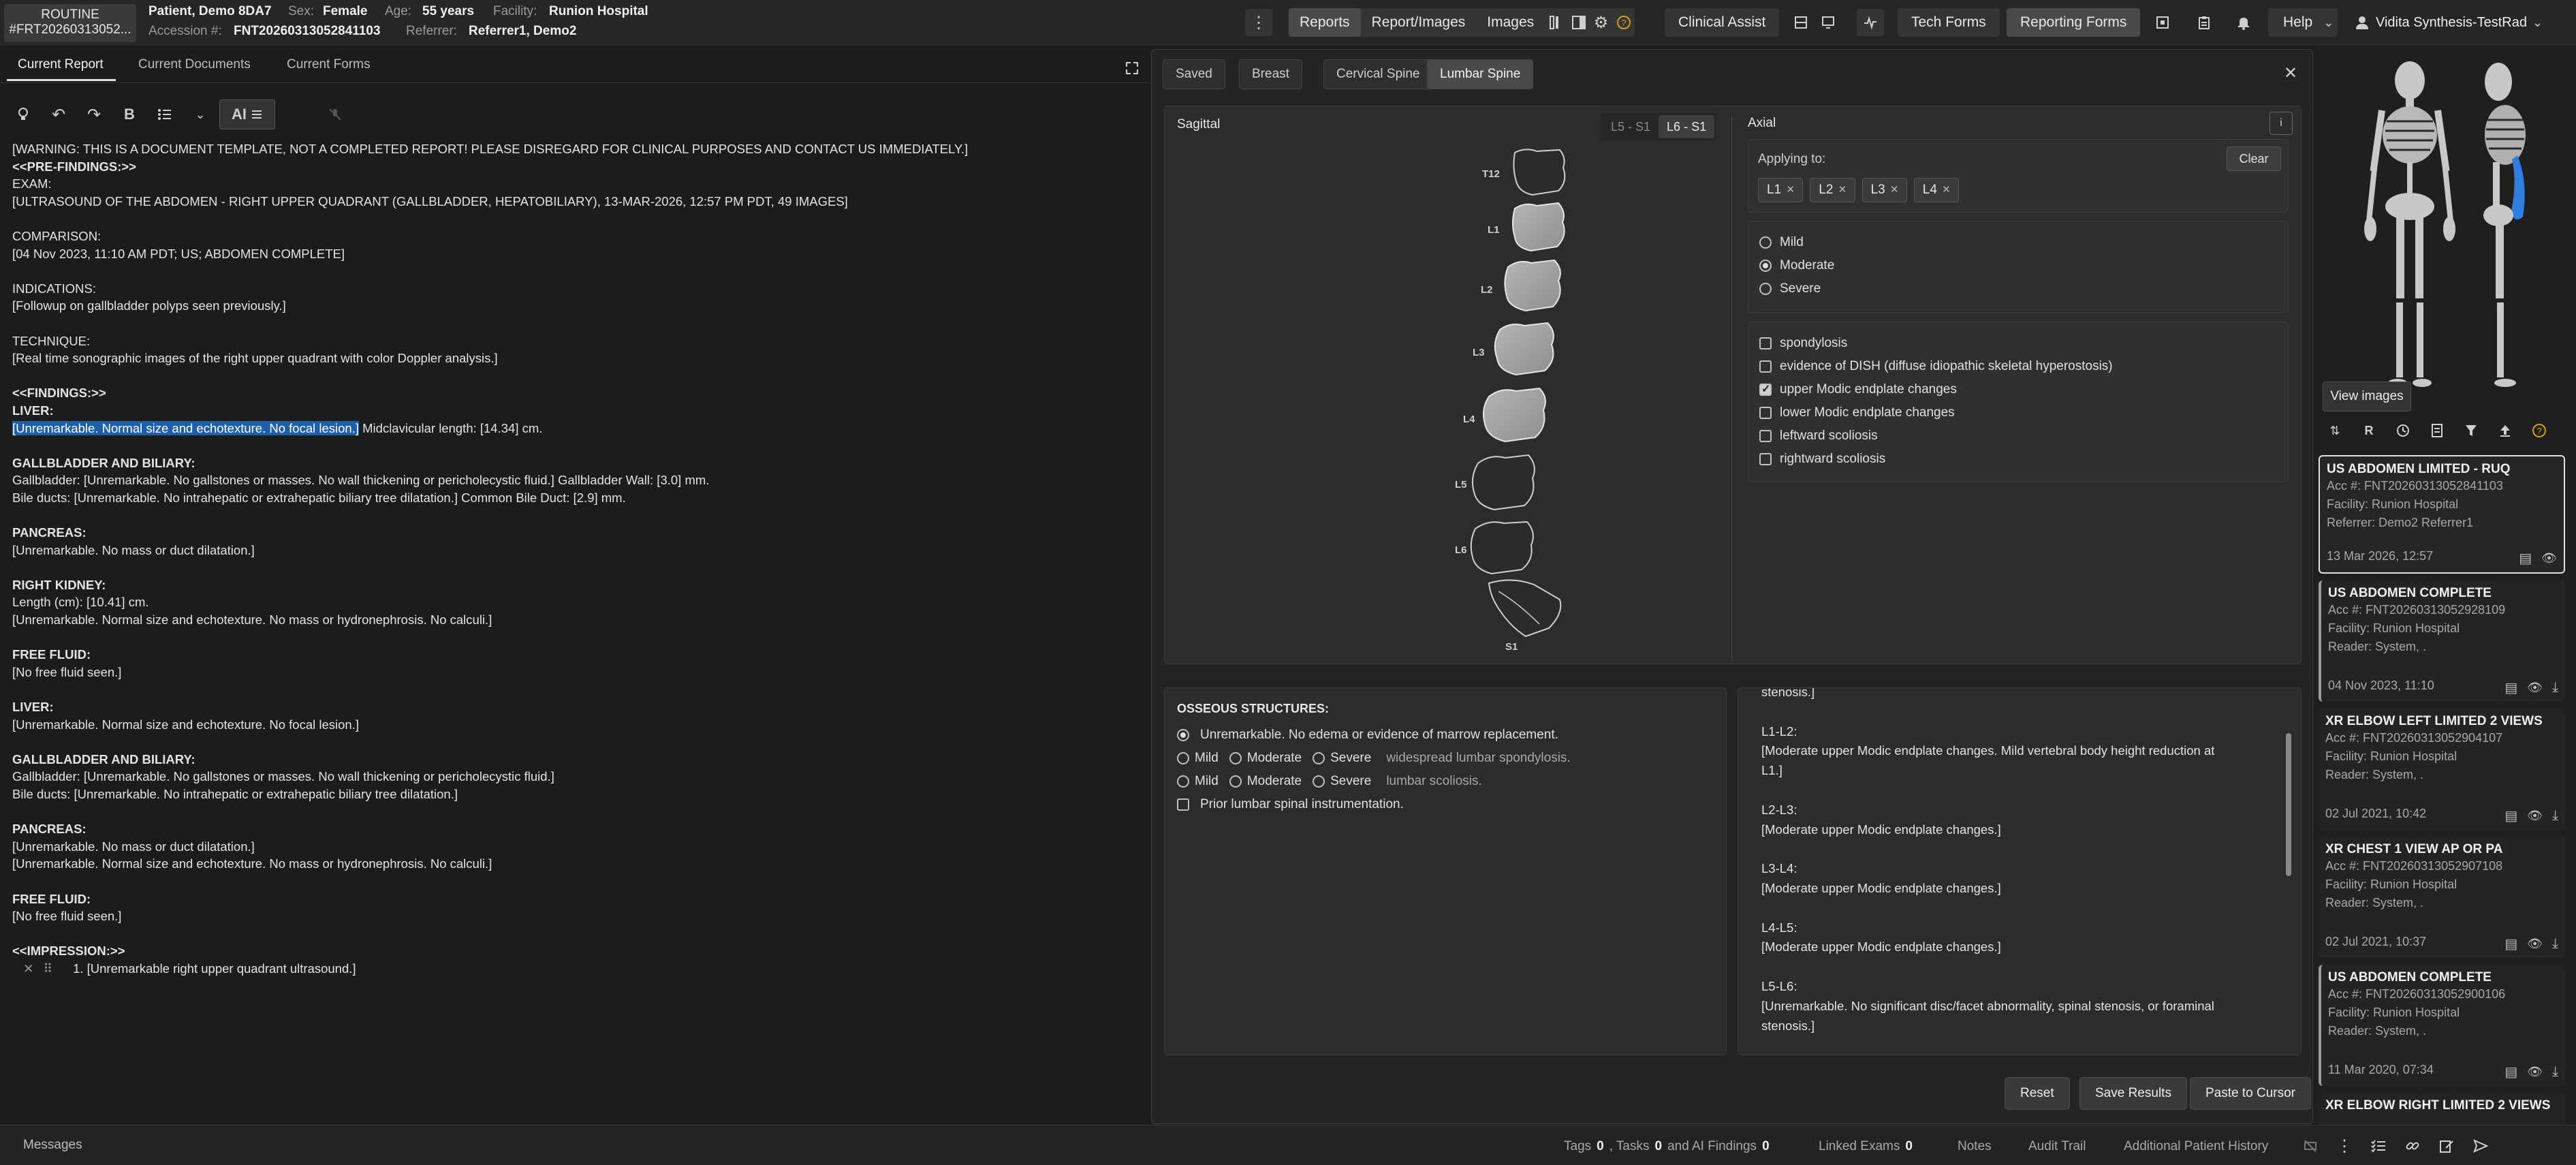 Image resolution: width=2576 pixels, height=1165 pixels. What do you see at coordinates (1265, 758) in the screenshot?
I see `os1-moderate: Moderate` at bounding box center [1265, 758].